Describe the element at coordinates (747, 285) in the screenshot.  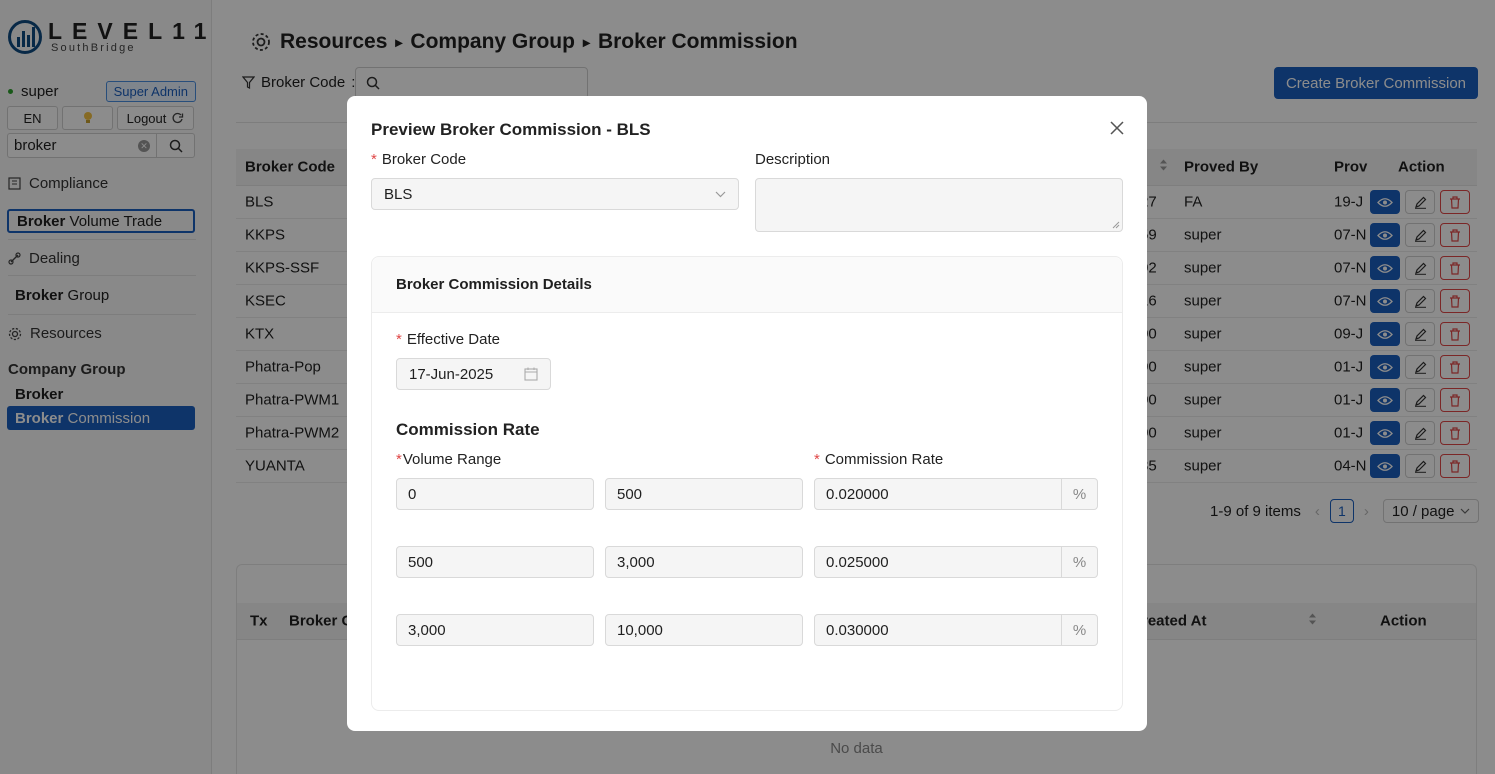
I see `card-title: Broker Commission Details` at that location.